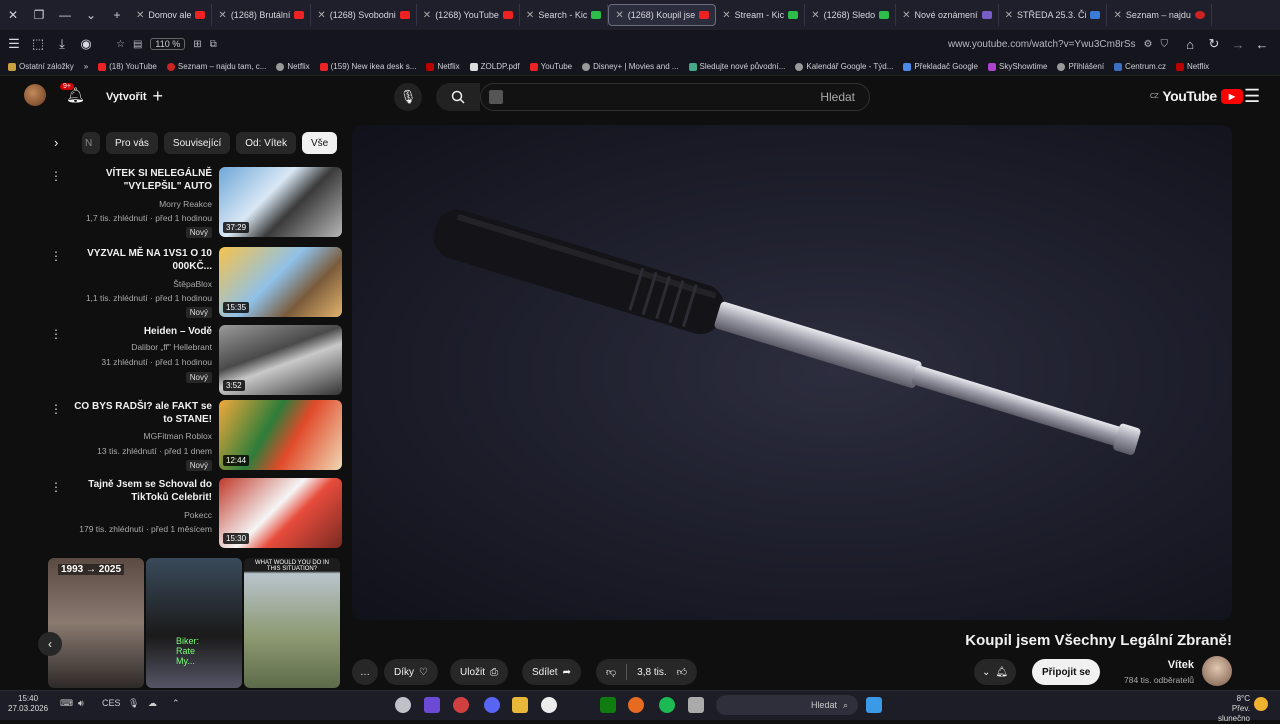 This screenshot has height=724, width=1280. Describe the element at coordinates (662, 15) in the screenshot. I see `tab-active: ✕ (1268) Koupil jse` at that location.